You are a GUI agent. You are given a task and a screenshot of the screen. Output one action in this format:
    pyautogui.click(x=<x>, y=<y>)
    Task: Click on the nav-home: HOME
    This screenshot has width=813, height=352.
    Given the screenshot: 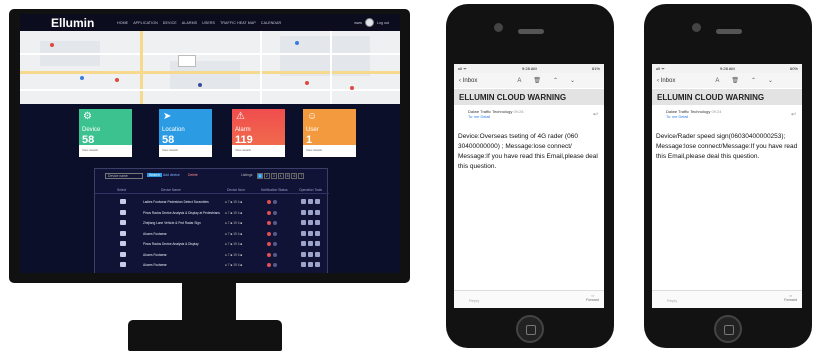 What is the action you would take?
    pyautogui.click(x=122, y=23)
    